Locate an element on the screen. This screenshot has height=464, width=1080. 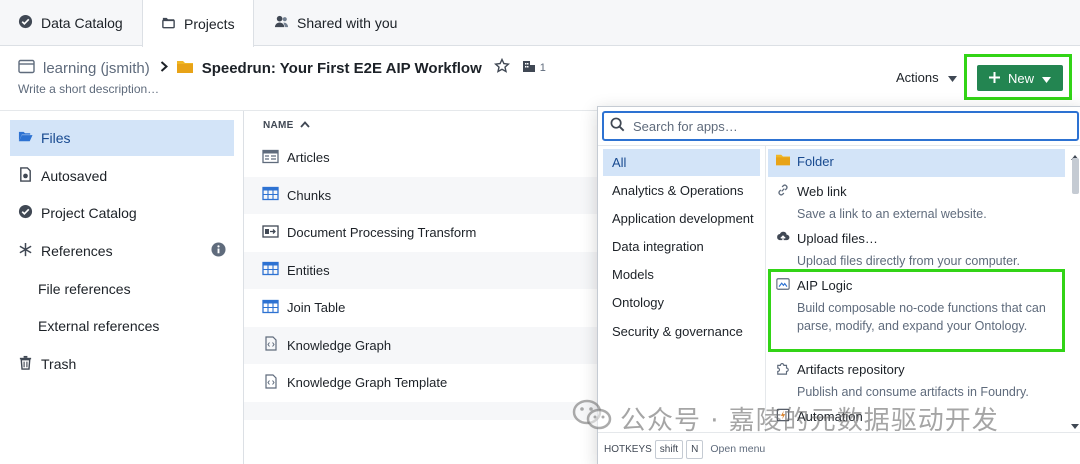
category-analytics-operations: Analytics & Operations is located at coordinates (681, 190).